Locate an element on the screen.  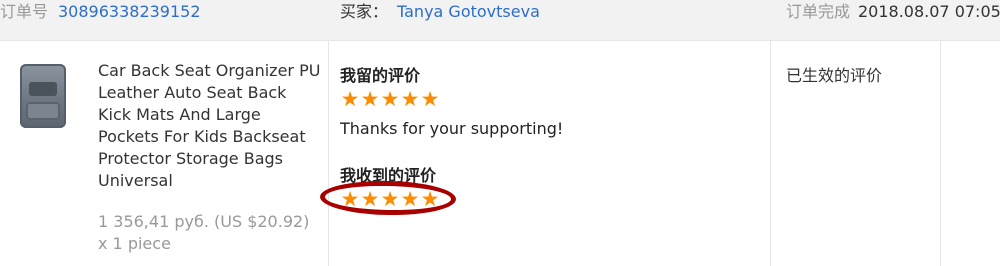
my-feedback-heading: 我留的评价 is located at coordinates (380, 75).